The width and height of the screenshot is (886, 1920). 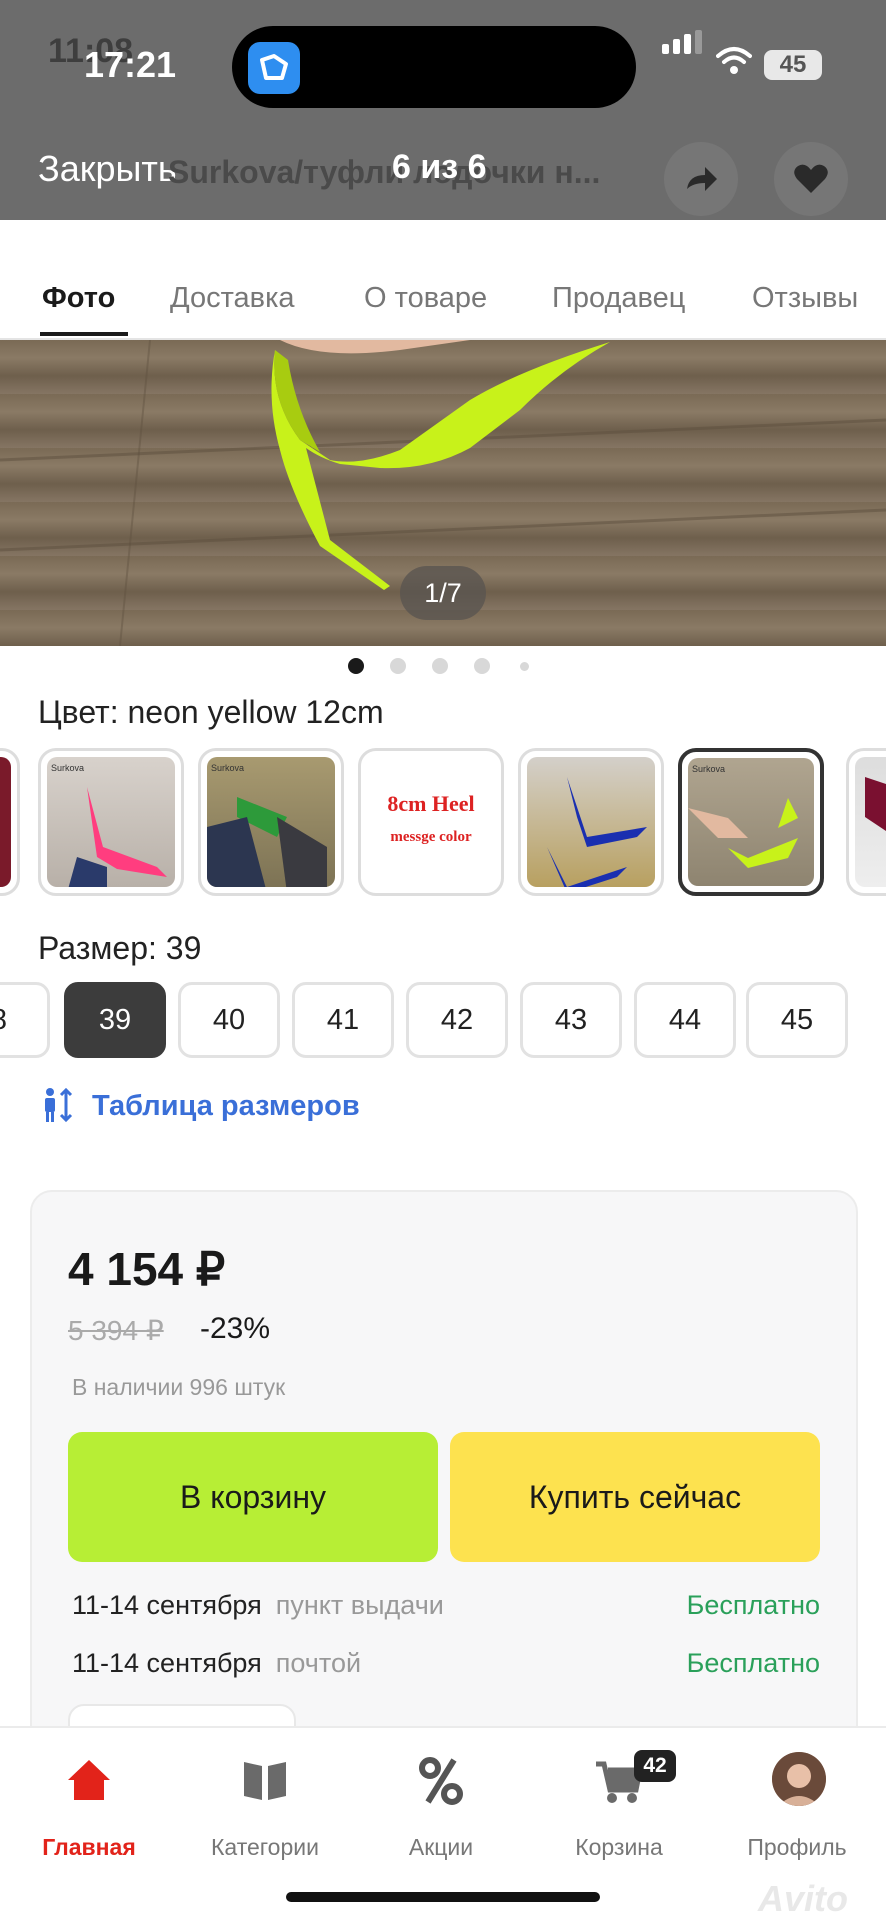 I want to click on color-swatch-wine, so click(x=866, y=822).